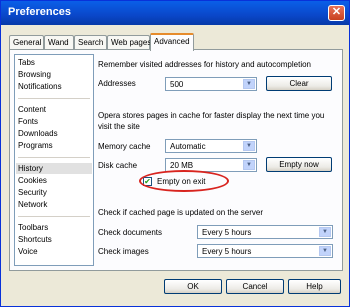  Describe the element at coordinates (124, 146) in the screenshot. I see `memory-cache-label: Memory cache` at that location.